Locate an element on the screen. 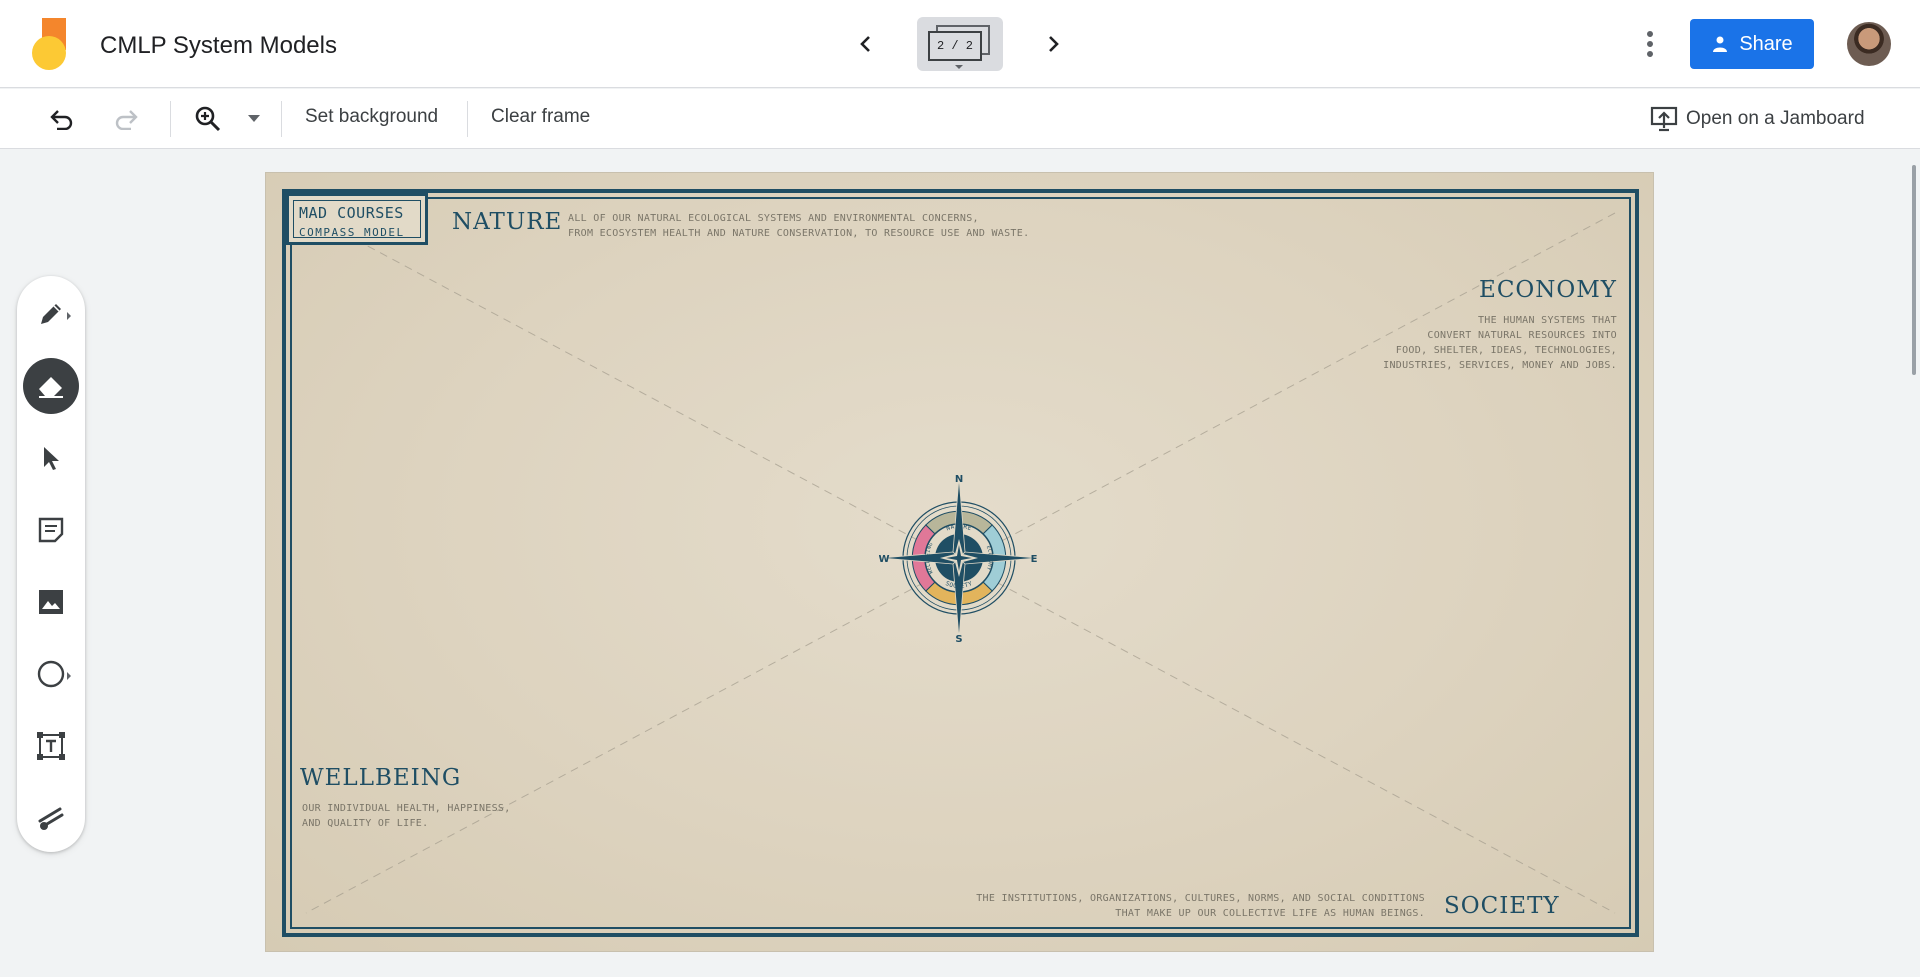  redo-button is located at coordinates (126, 119).